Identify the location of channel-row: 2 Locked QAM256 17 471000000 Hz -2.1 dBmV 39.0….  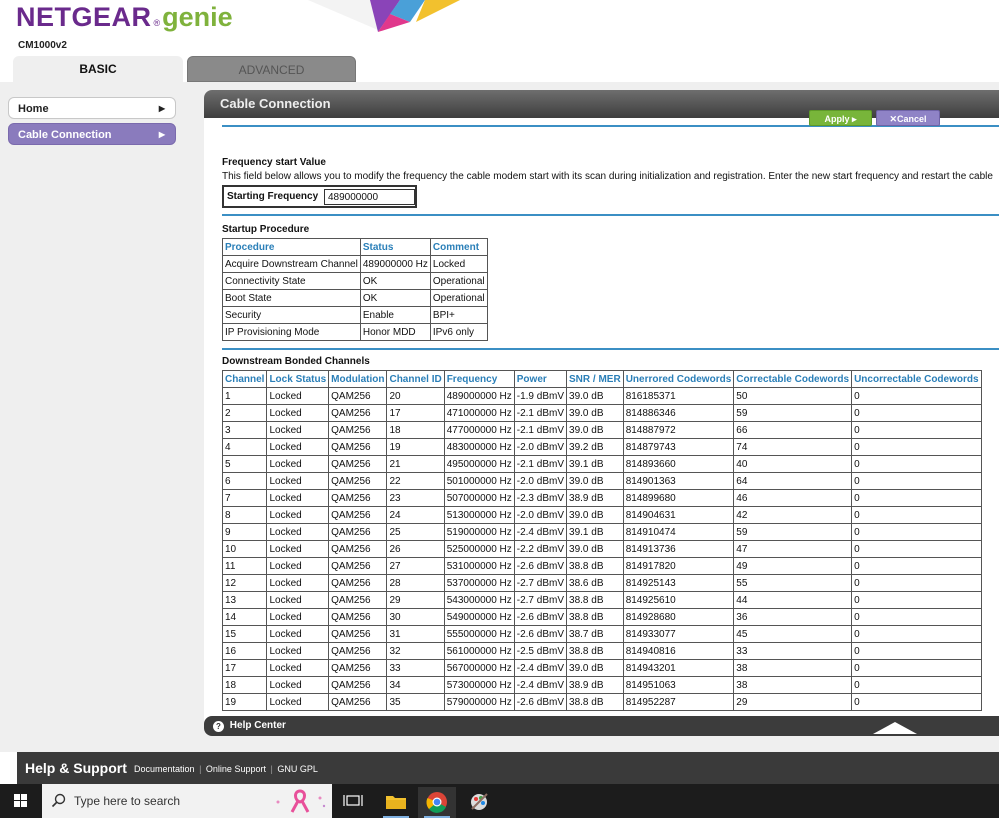
(602, 413).